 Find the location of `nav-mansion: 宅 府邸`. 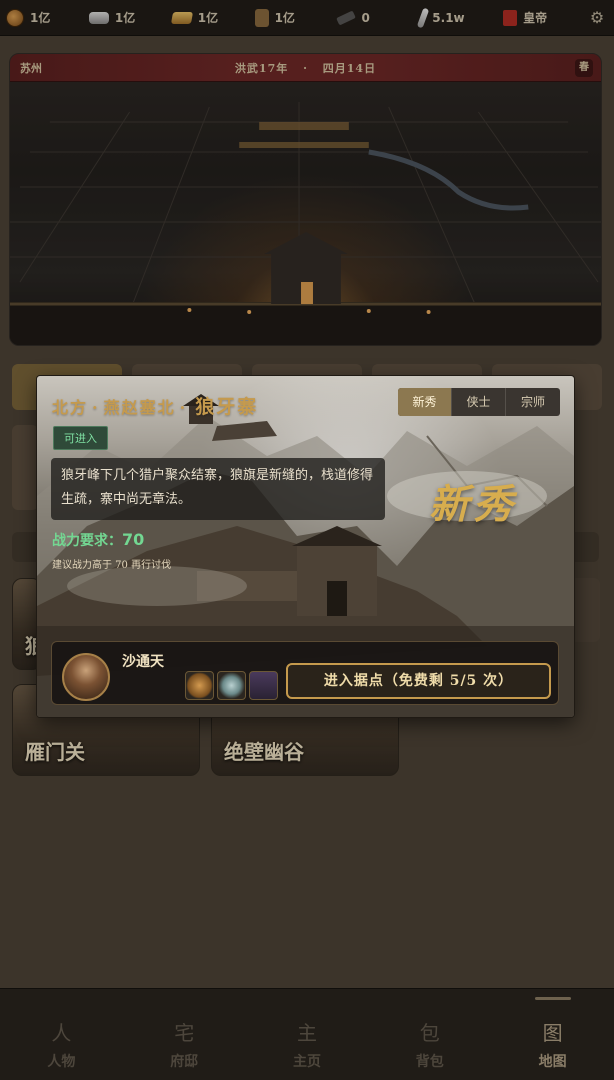

nav-mansion: 宅 府邸 is located at coordinates (184, 1034).